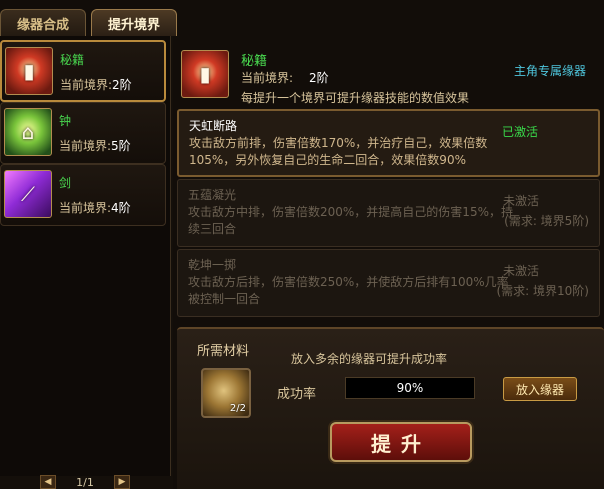  I want to click on sword-icon: ⟋, so click(28, 194).